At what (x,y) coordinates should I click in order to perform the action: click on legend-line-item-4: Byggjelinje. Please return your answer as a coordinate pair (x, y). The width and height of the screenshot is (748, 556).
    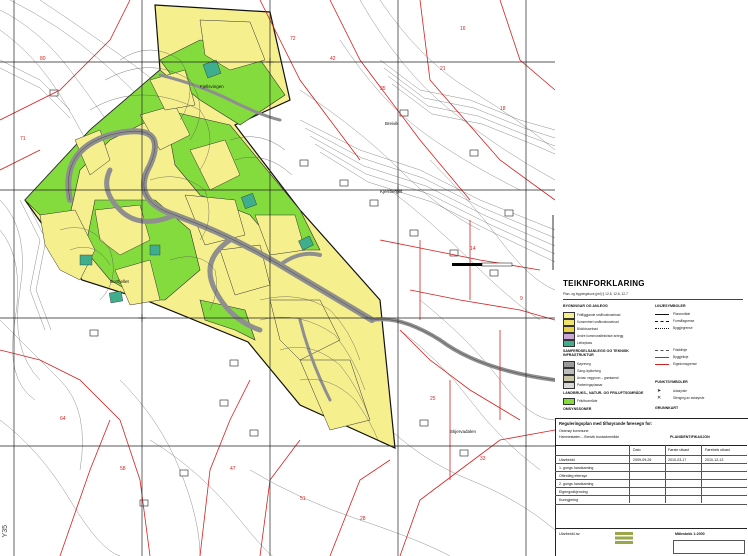
    Looking at the image, I should click on (681, 357).